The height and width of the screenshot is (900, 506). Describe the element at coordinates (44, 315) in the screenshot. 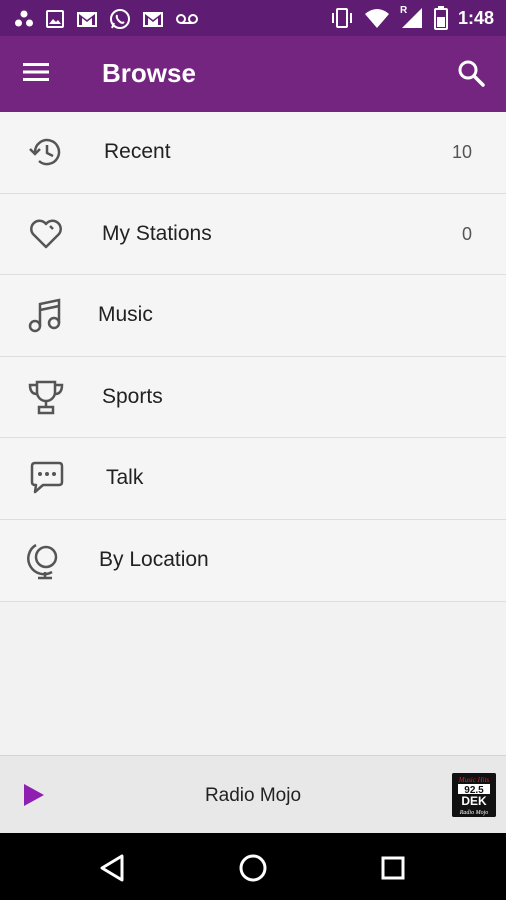

I see `music-note-icon` at that location.